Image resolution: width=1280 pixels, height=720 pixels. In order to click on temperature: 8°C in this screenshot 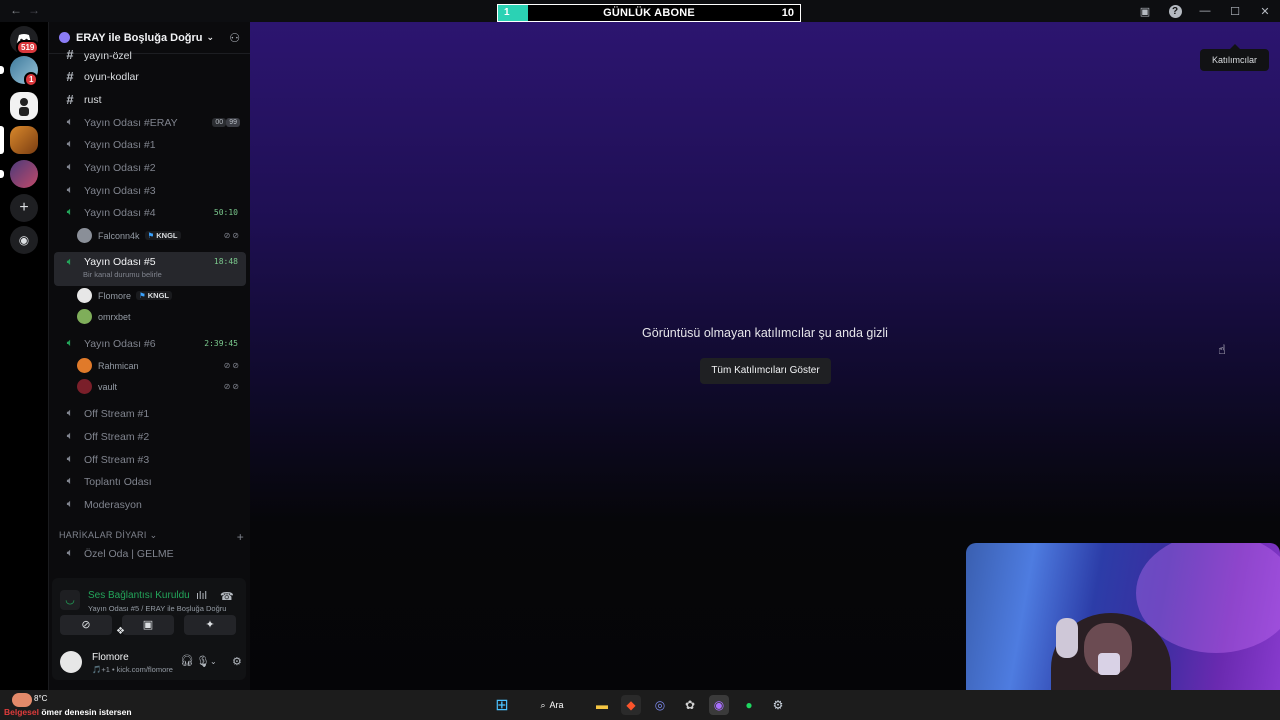, I will do `click(41, 698)`.